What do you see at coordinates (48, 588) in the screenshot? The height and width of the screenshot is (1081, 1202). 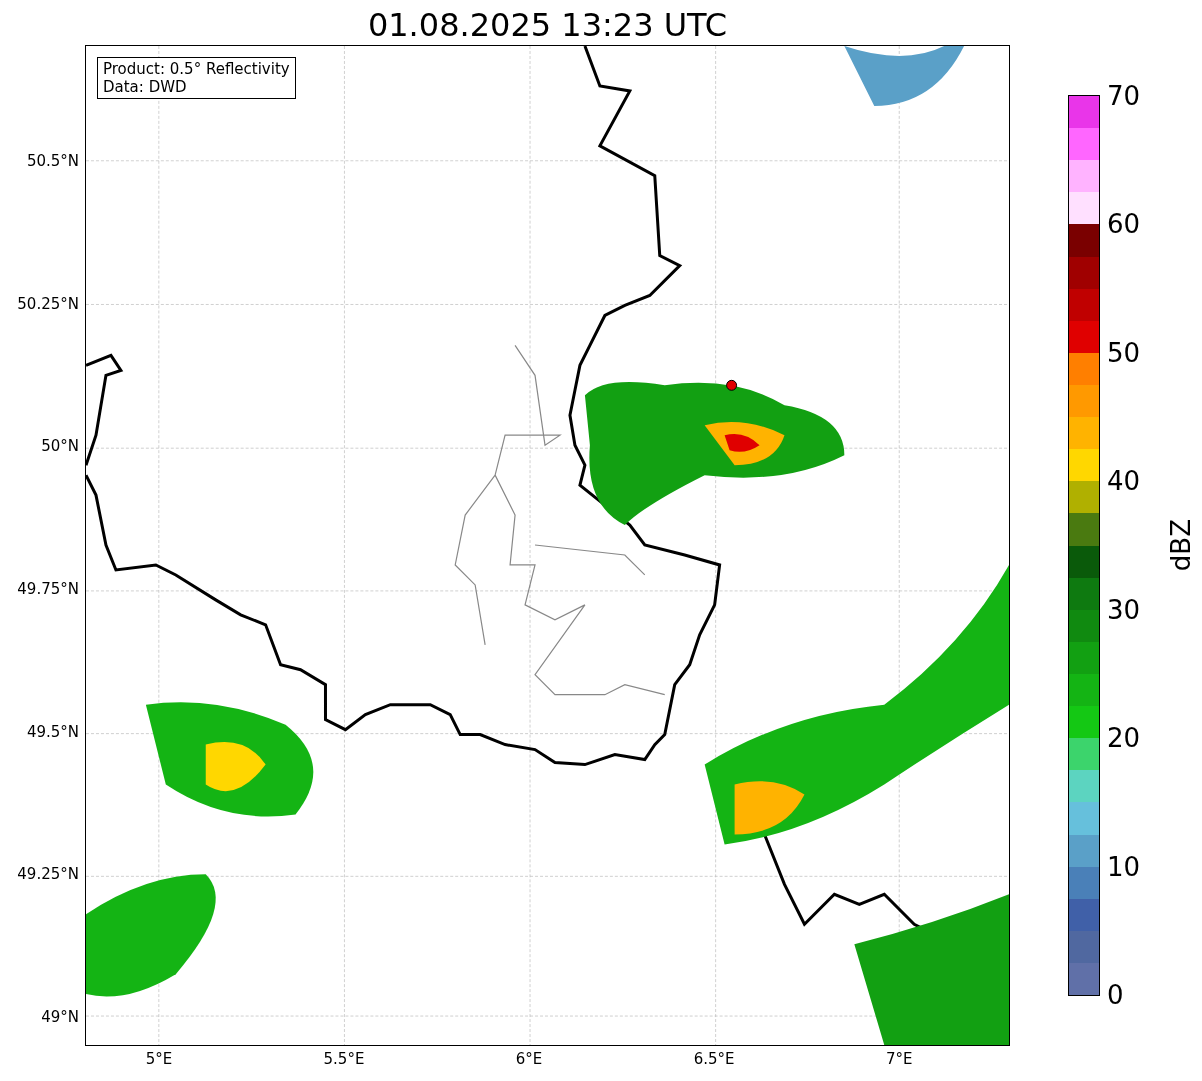 I see `y-tick-label: 49.75°N` at bounding box center [48, 588].